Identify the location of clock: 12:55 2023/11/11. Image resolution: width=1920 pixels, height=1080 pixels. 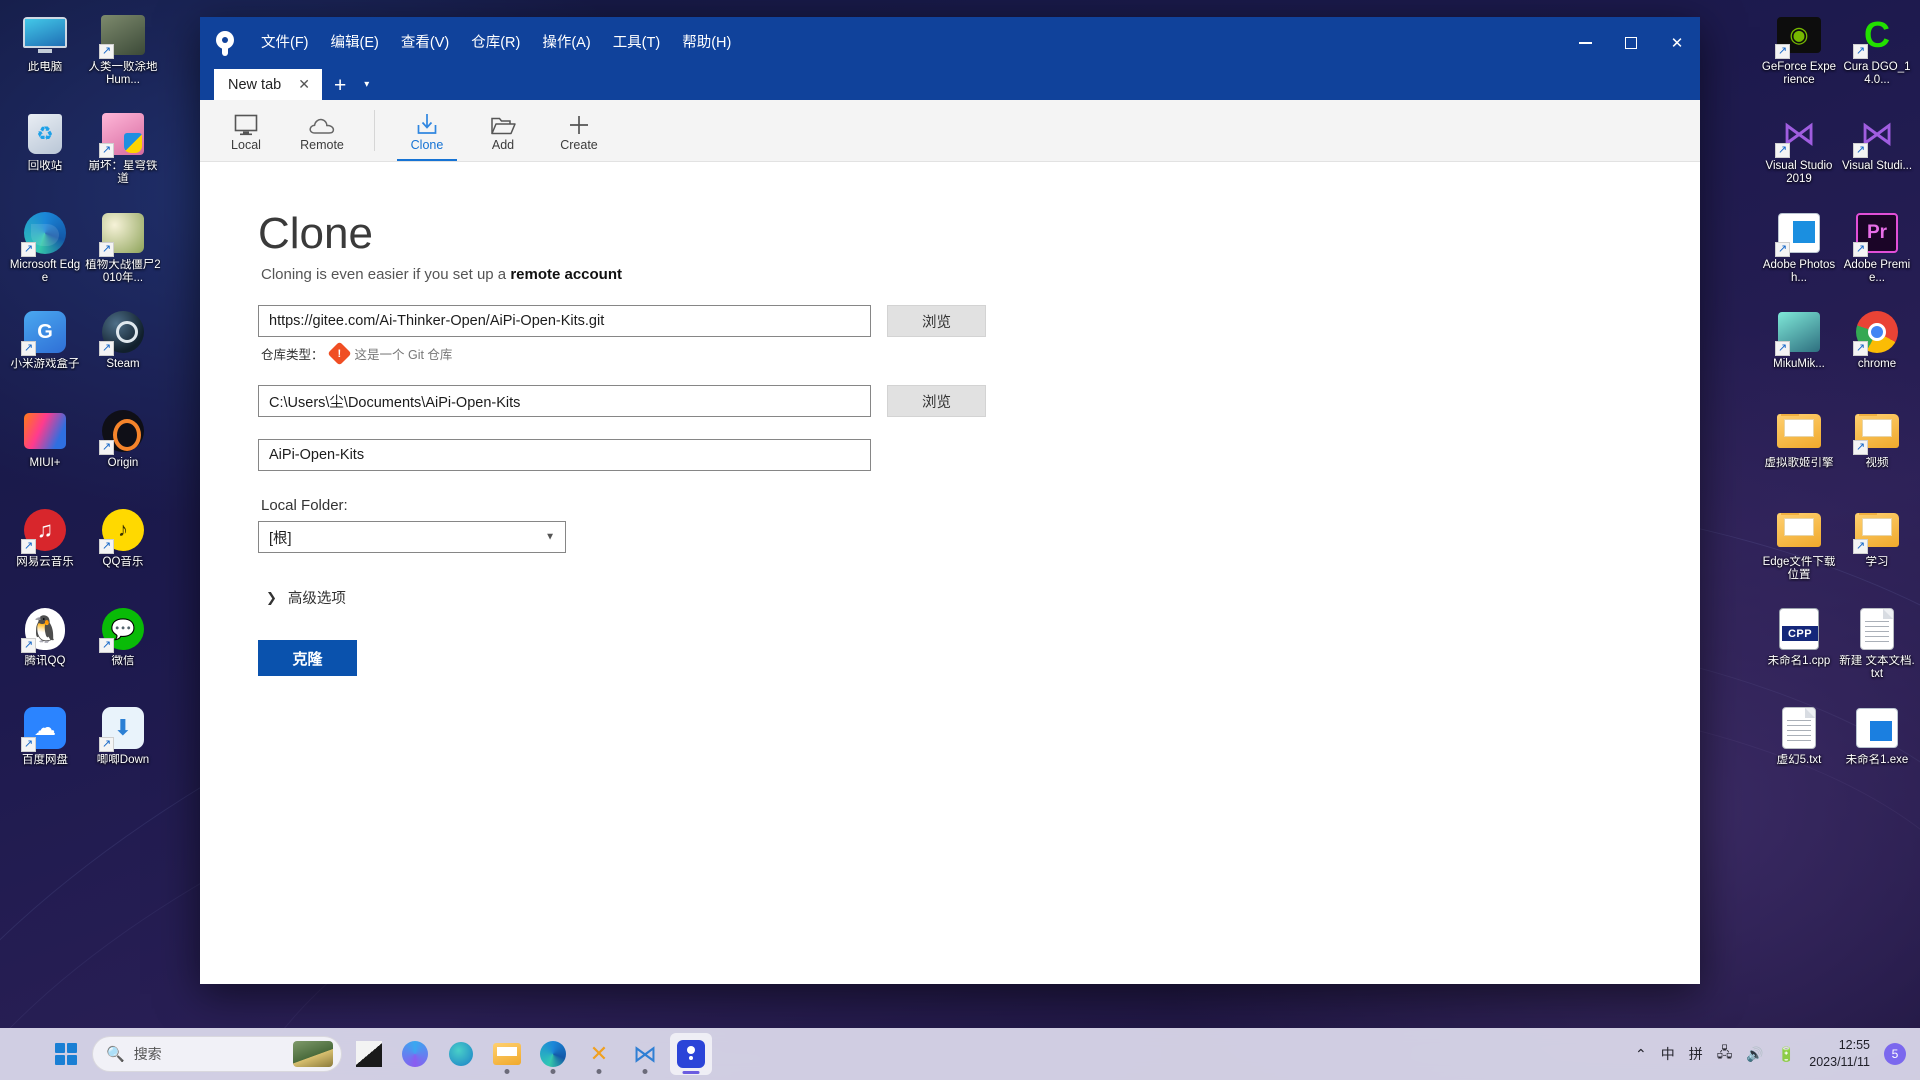
(1839, 1054).